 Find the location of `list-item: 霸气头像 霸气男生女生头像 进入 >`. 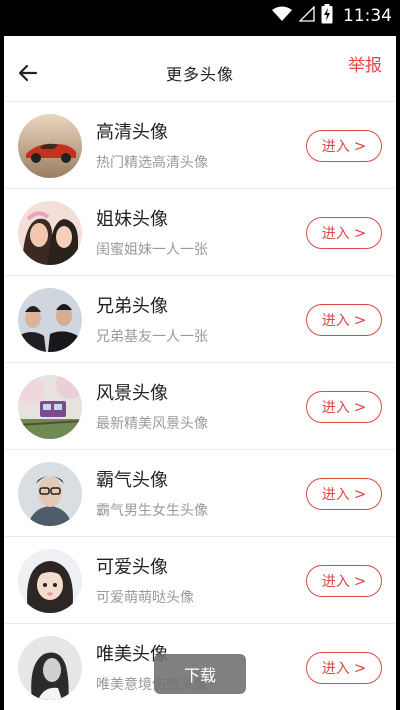

list-item: 霸气头像 霸气男生女生头像 进入 > is located at coordinates (200, 493).